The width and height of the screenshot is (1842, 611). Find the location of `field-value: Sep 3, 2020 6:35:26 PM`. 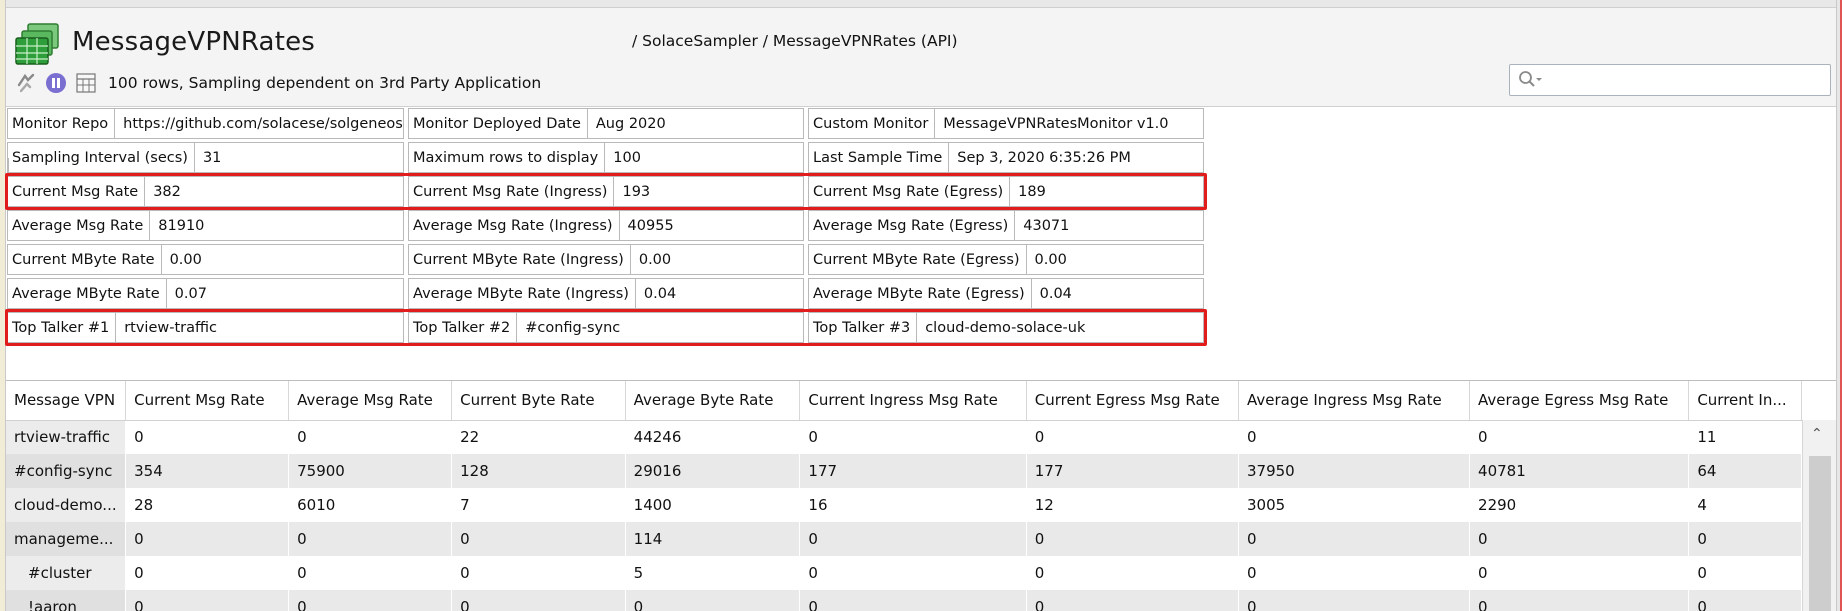

field-value: Sep 3, 2020 6:35:26 PM is located at coordinates (1075, 157).